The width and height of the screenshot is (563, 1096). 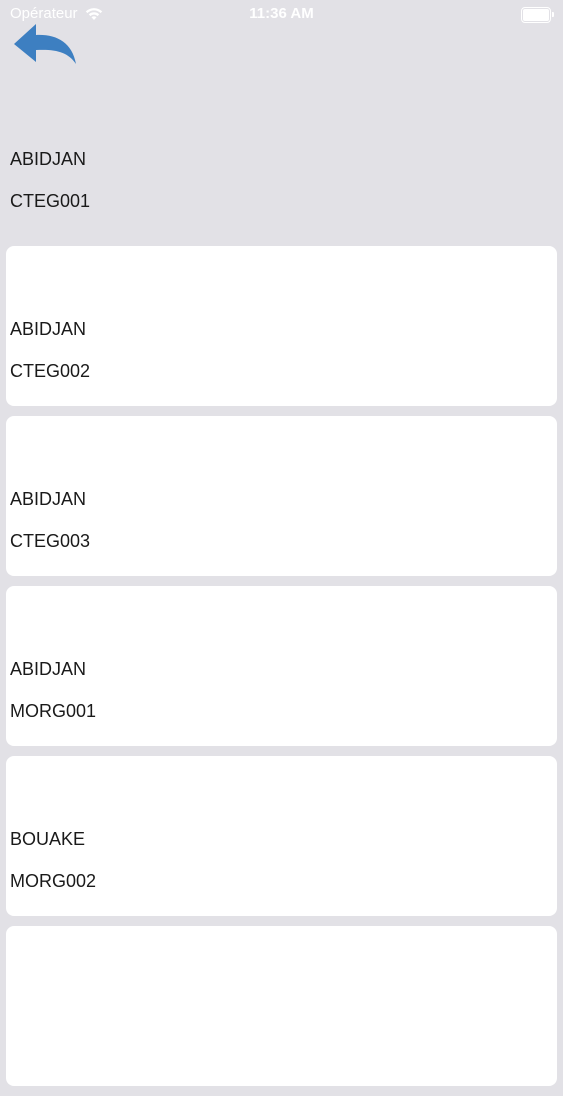 I want to click on list-item, so click(x=281, y=1006).